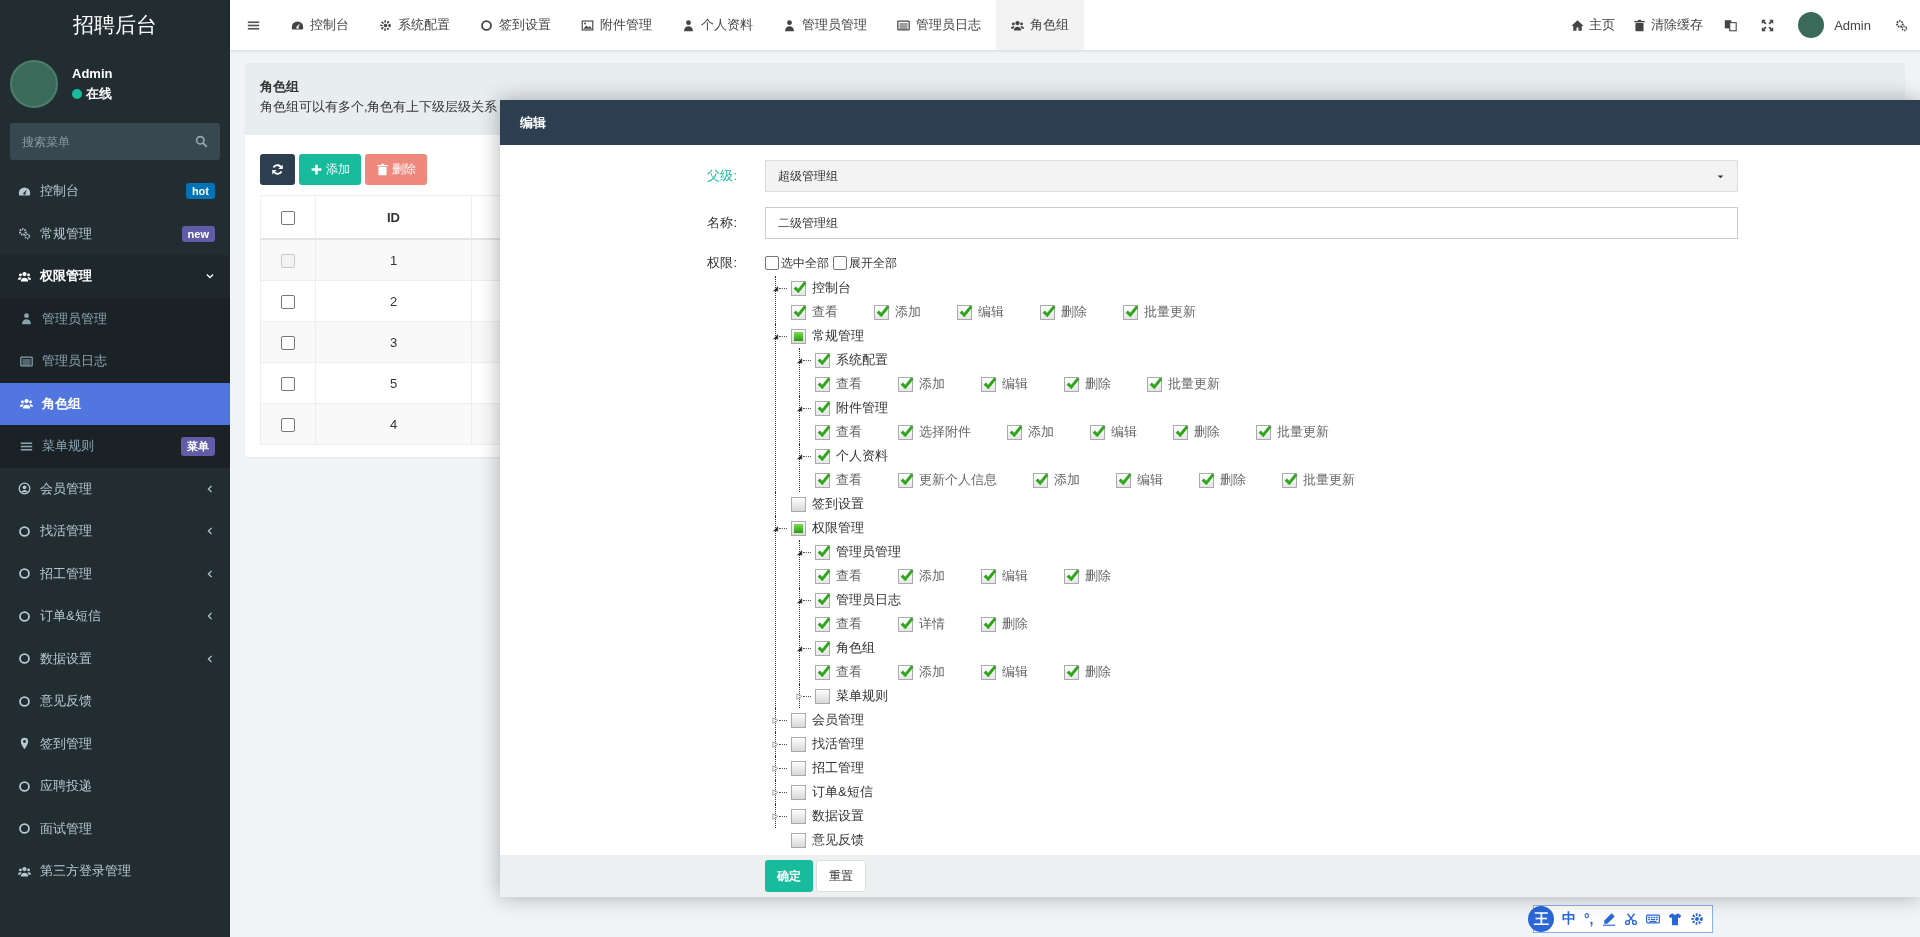  I want to click on permission-label: 权限管理, so click(838, 528).